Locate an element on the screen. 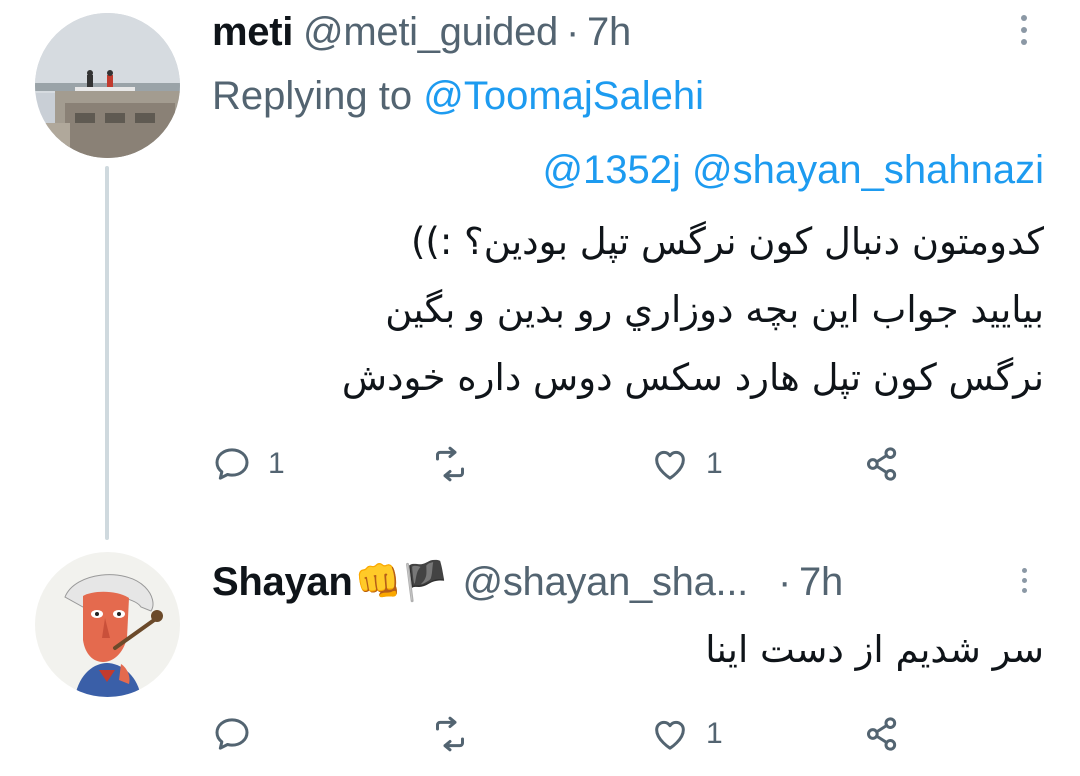 The width and height of the screenshot is (1080, 776). avatar-rooftop-image is located at coordinates (107, 85).